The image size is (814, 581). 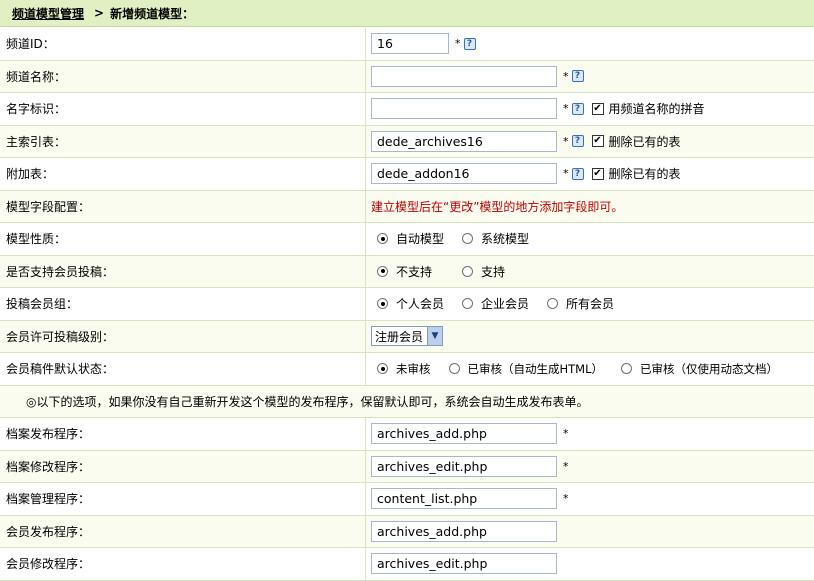 I want to click on addon-table-label: 附加表：, so click(x=183, y=174).